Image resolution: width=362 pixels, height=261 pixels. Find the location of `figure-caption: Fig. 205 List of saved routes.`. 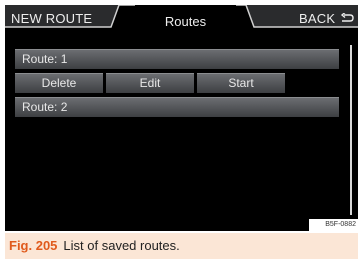

figure-caption: Fig. 205 List of saved routes. is located at coordinates (181, 246).